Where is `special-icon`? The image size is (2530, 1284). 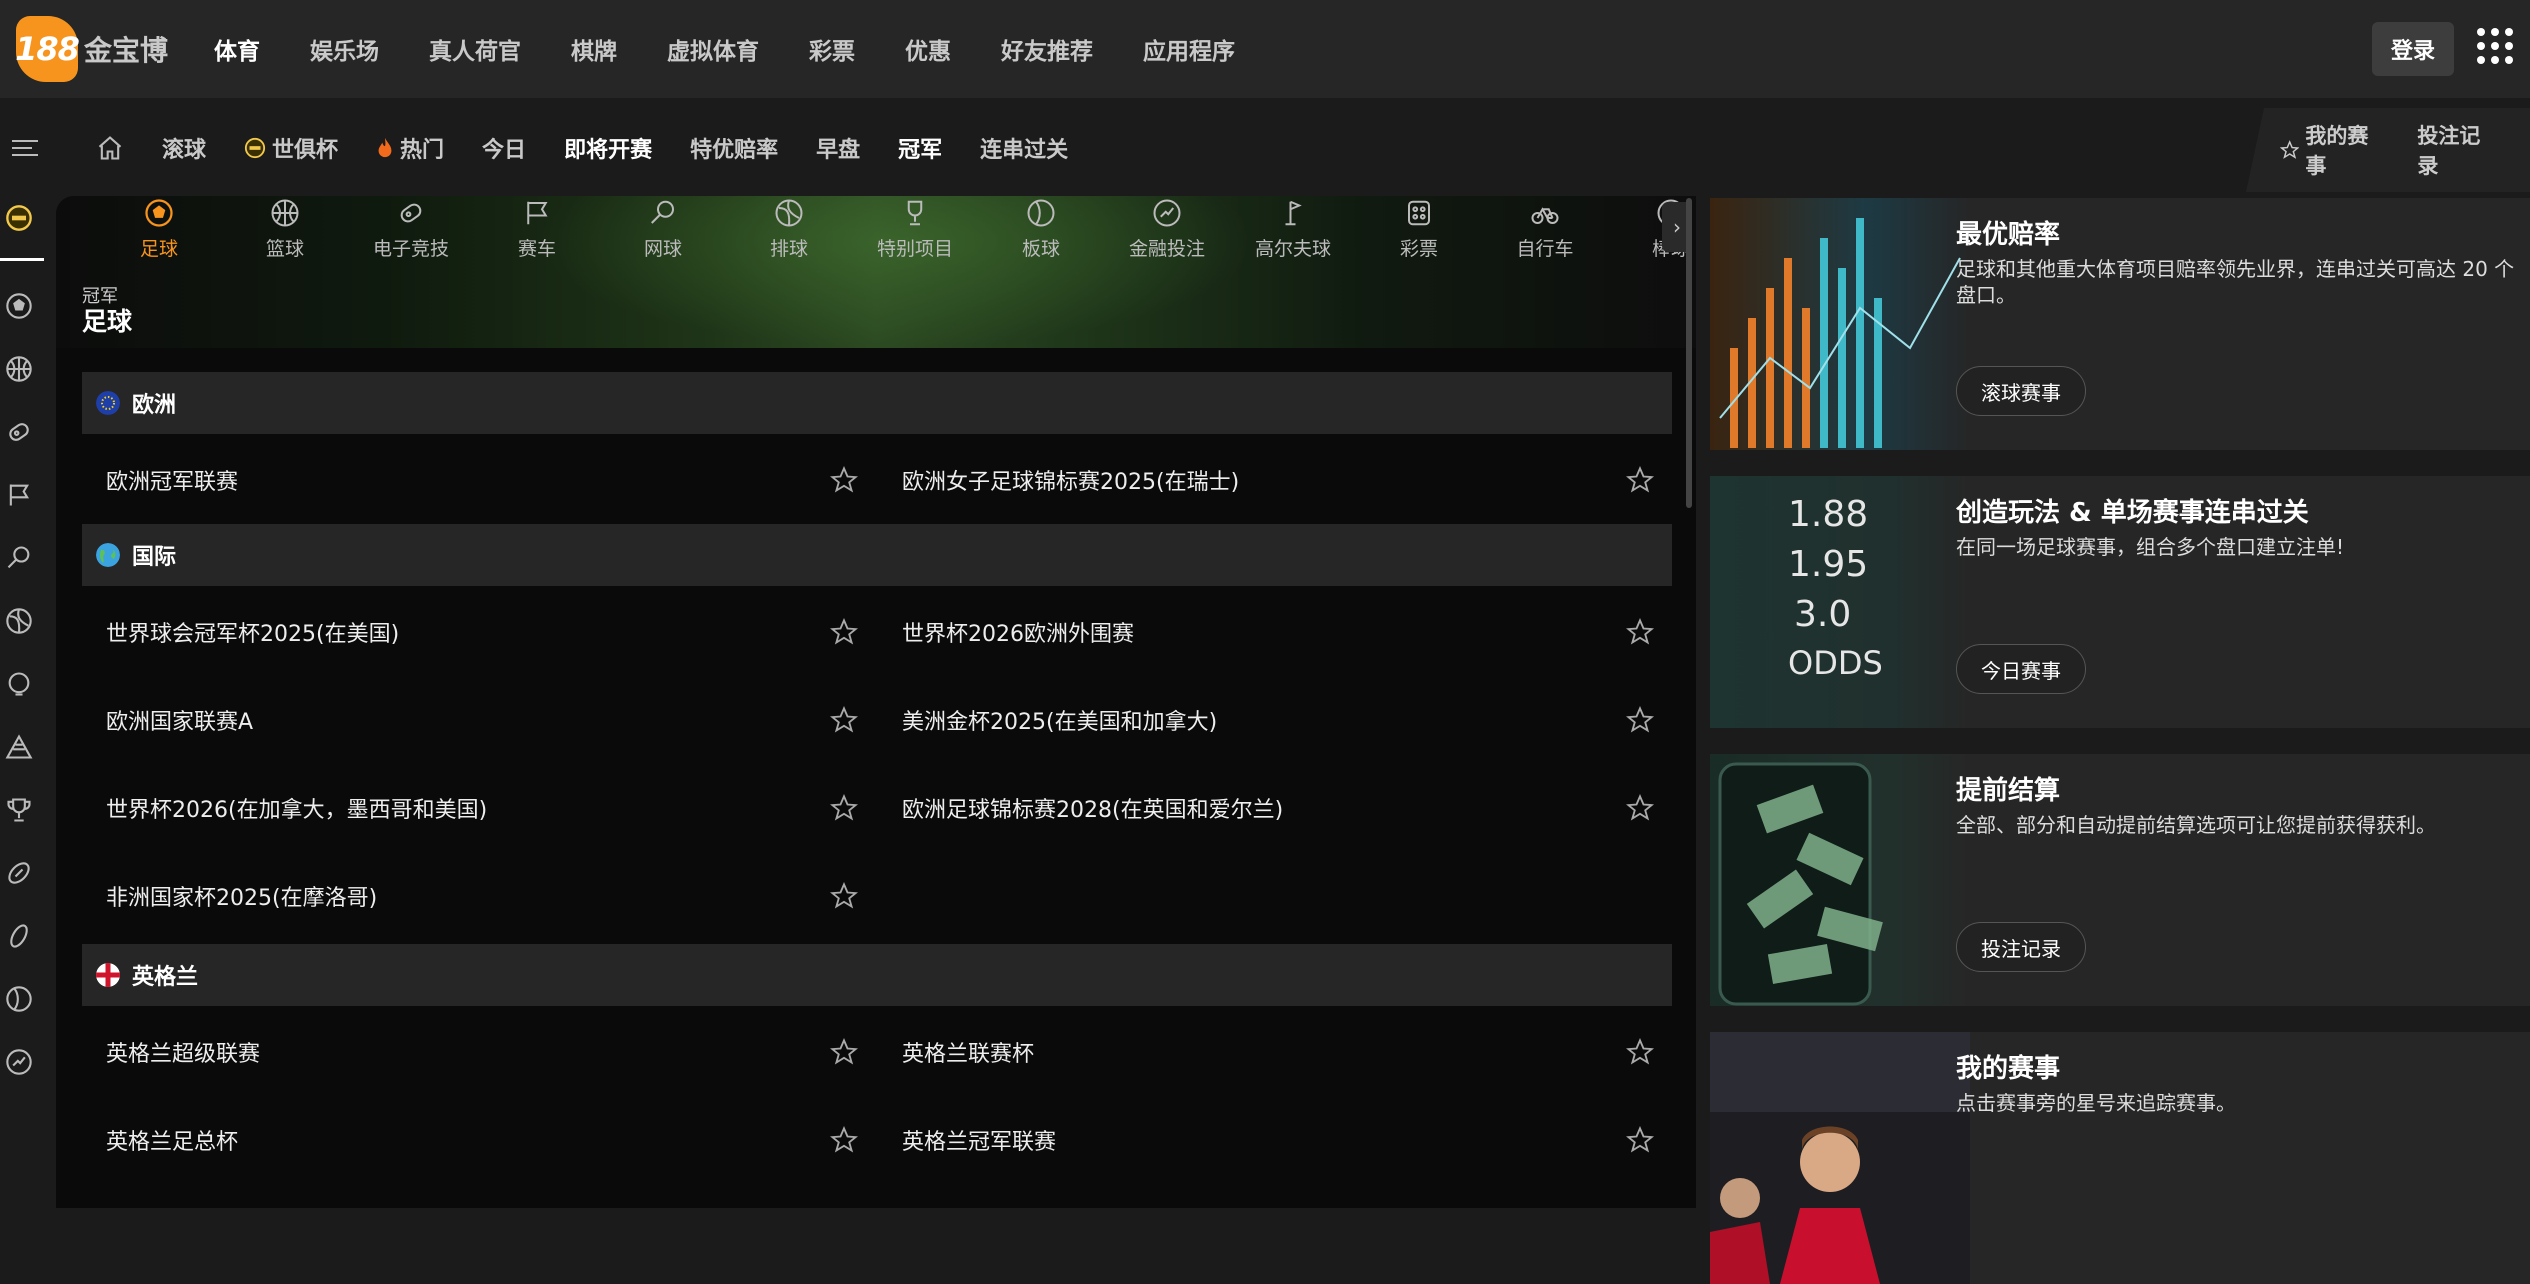
special-icon is located at coordinates (19, 684).